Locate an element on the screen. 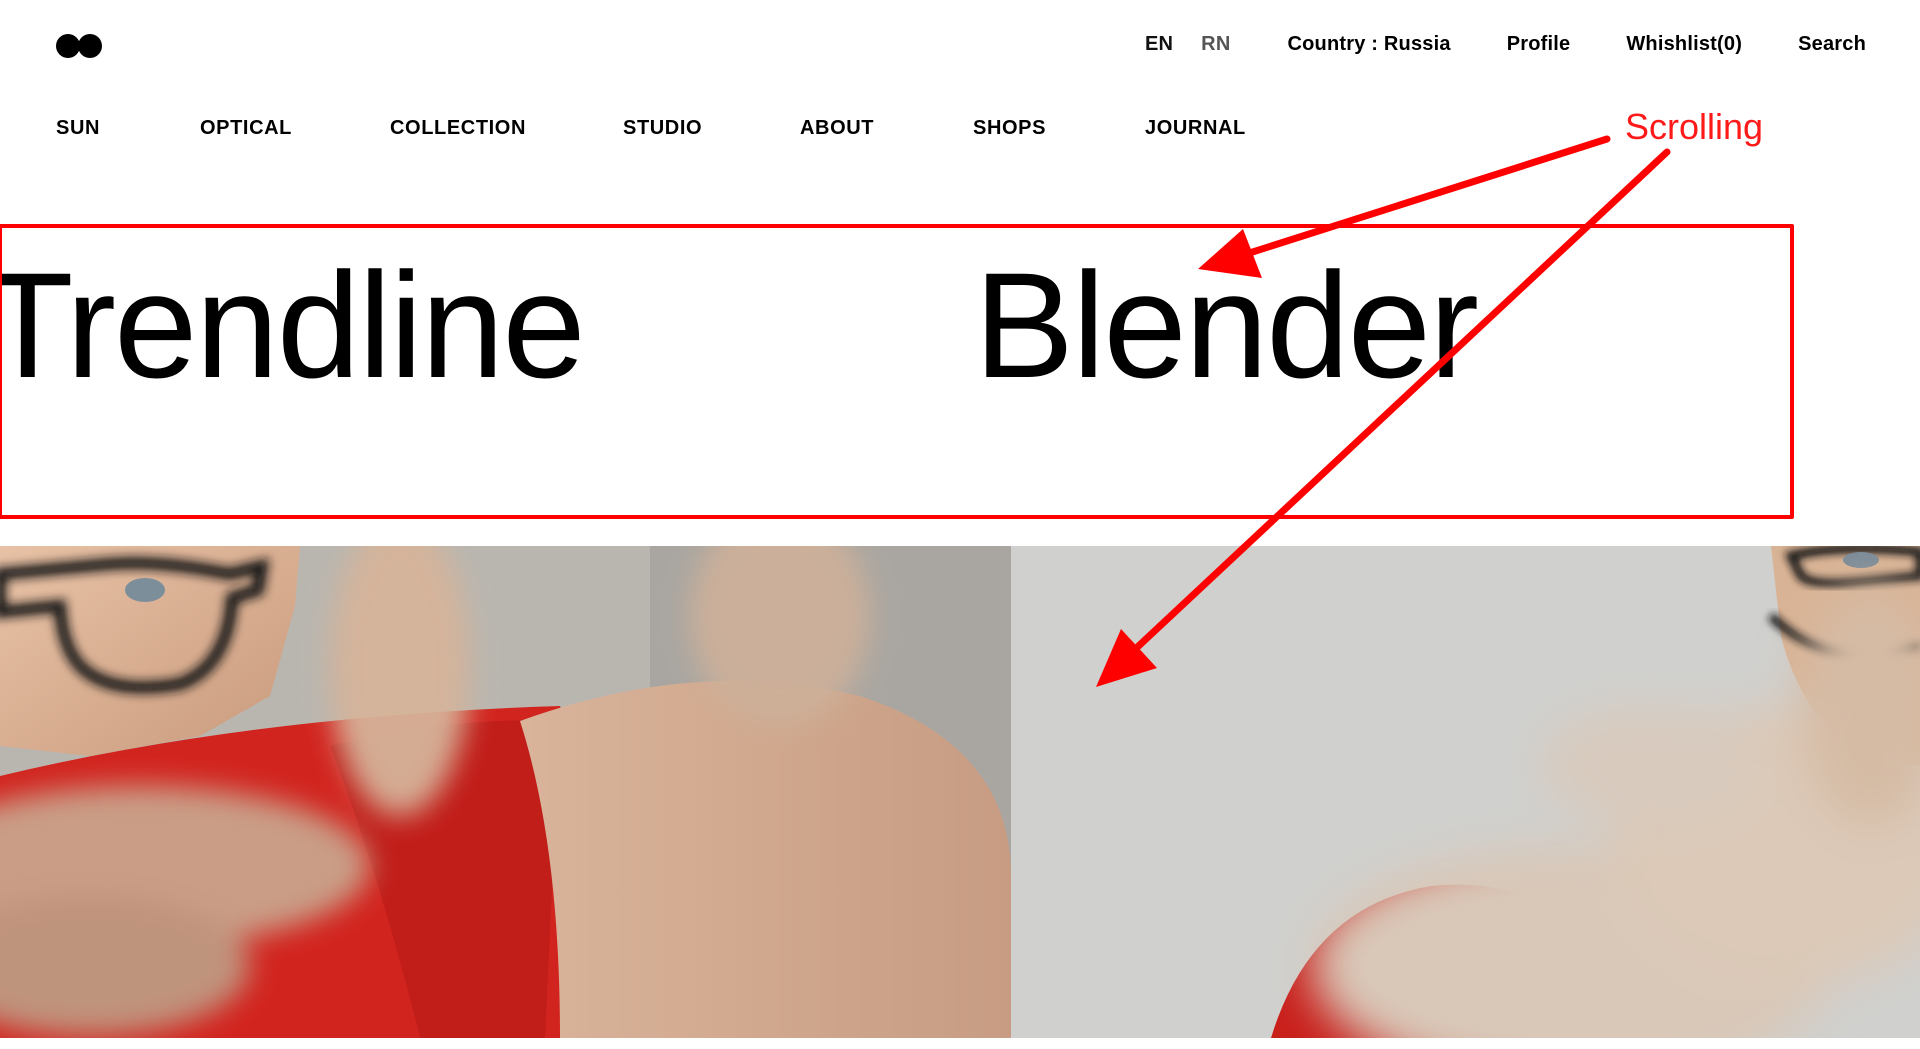  country-selector: Country : Russia is located at coordinates (1368, 44).